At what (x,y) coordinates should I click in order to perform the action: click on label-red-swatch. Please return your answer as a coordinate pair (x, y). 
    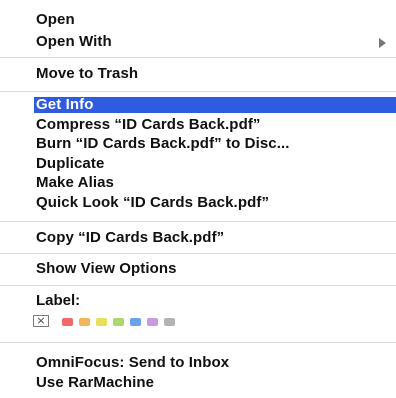
    Looking at the image, I should click on (67, 322).